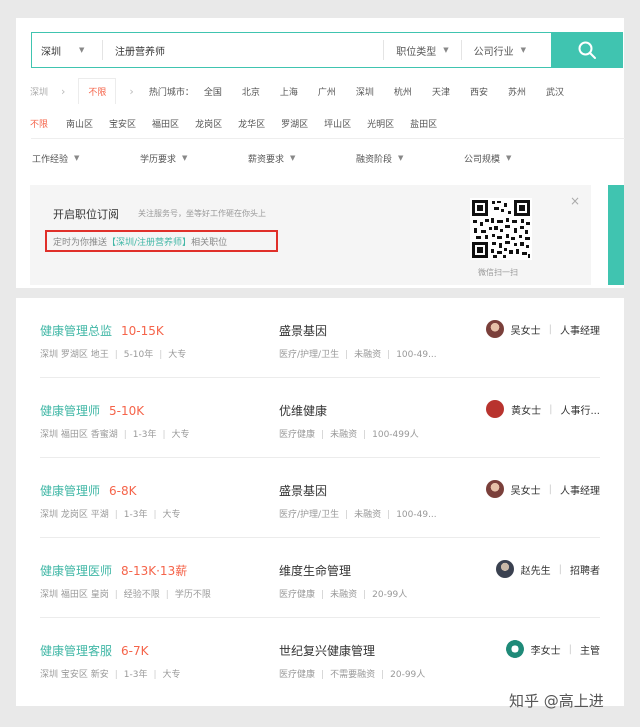  Describe the element at coordinates (368, 355) in the screenshot. I see `company-funding: 未融资` at that location.